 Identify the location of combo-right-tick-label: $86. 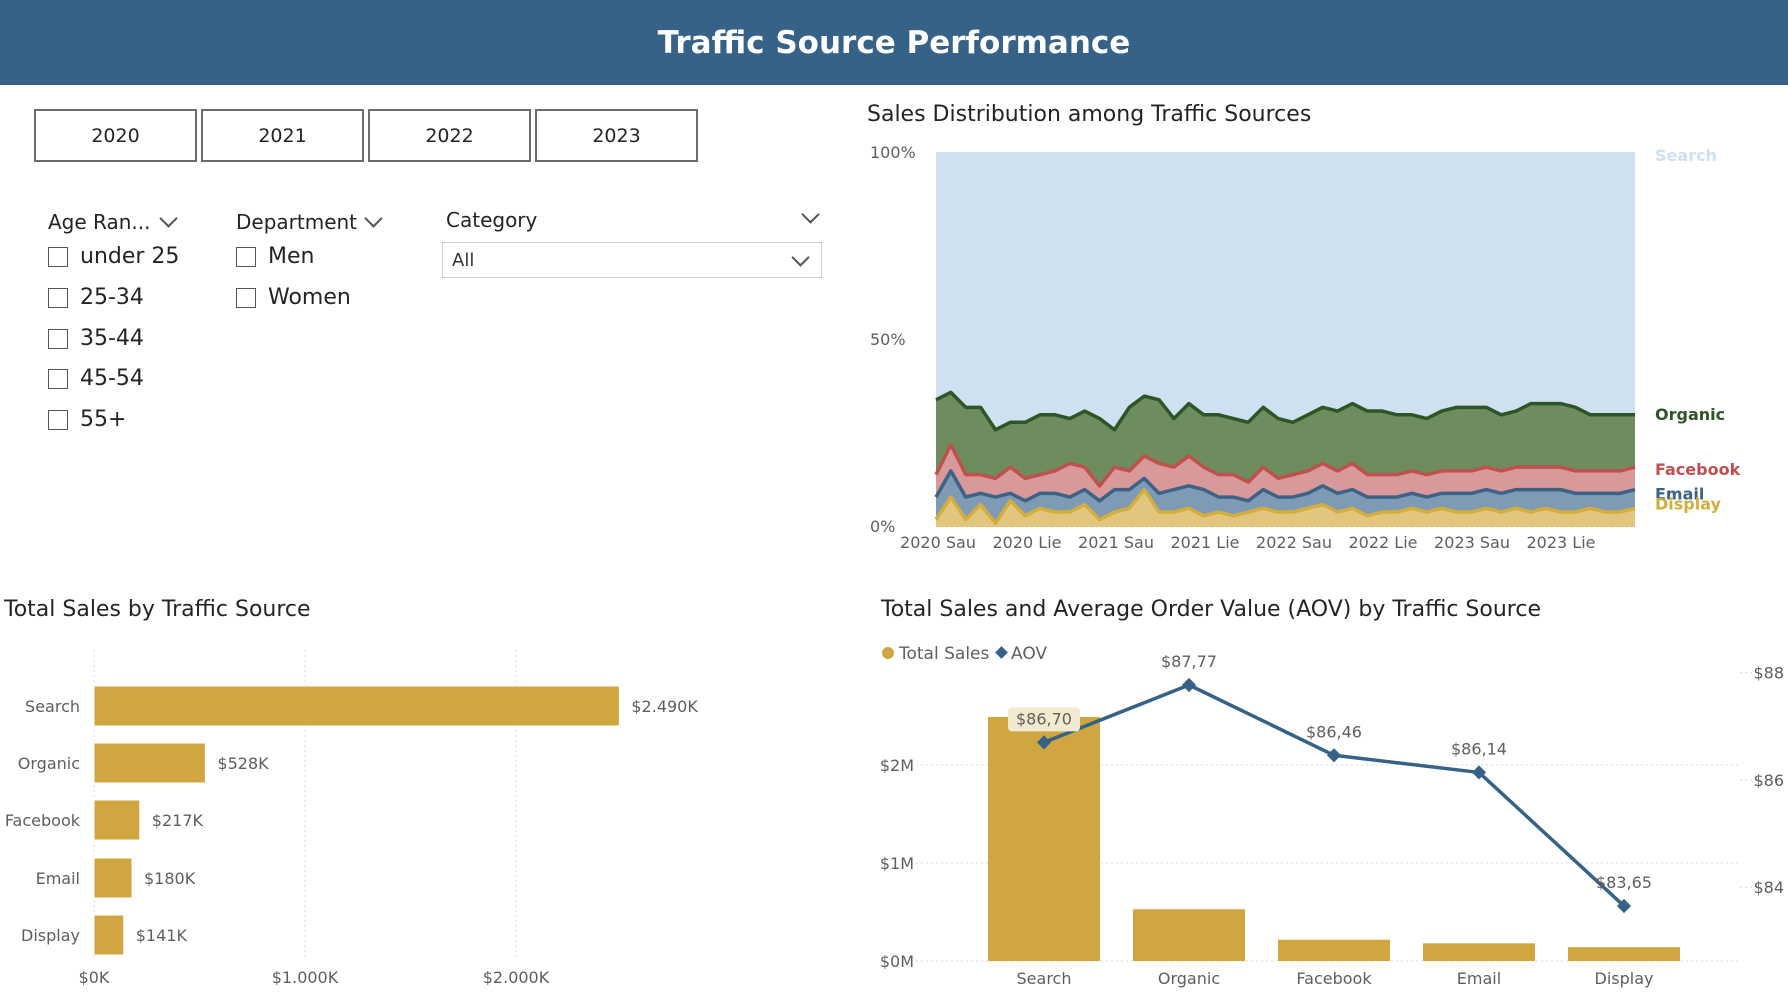
(1768, 780).